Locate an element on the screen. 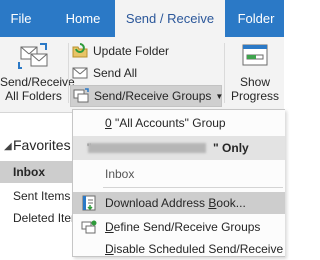 Image resolution: width=320 pixels, height=260 pixels. show-progress-label-2: Progress is located at coordinates (255, 96).